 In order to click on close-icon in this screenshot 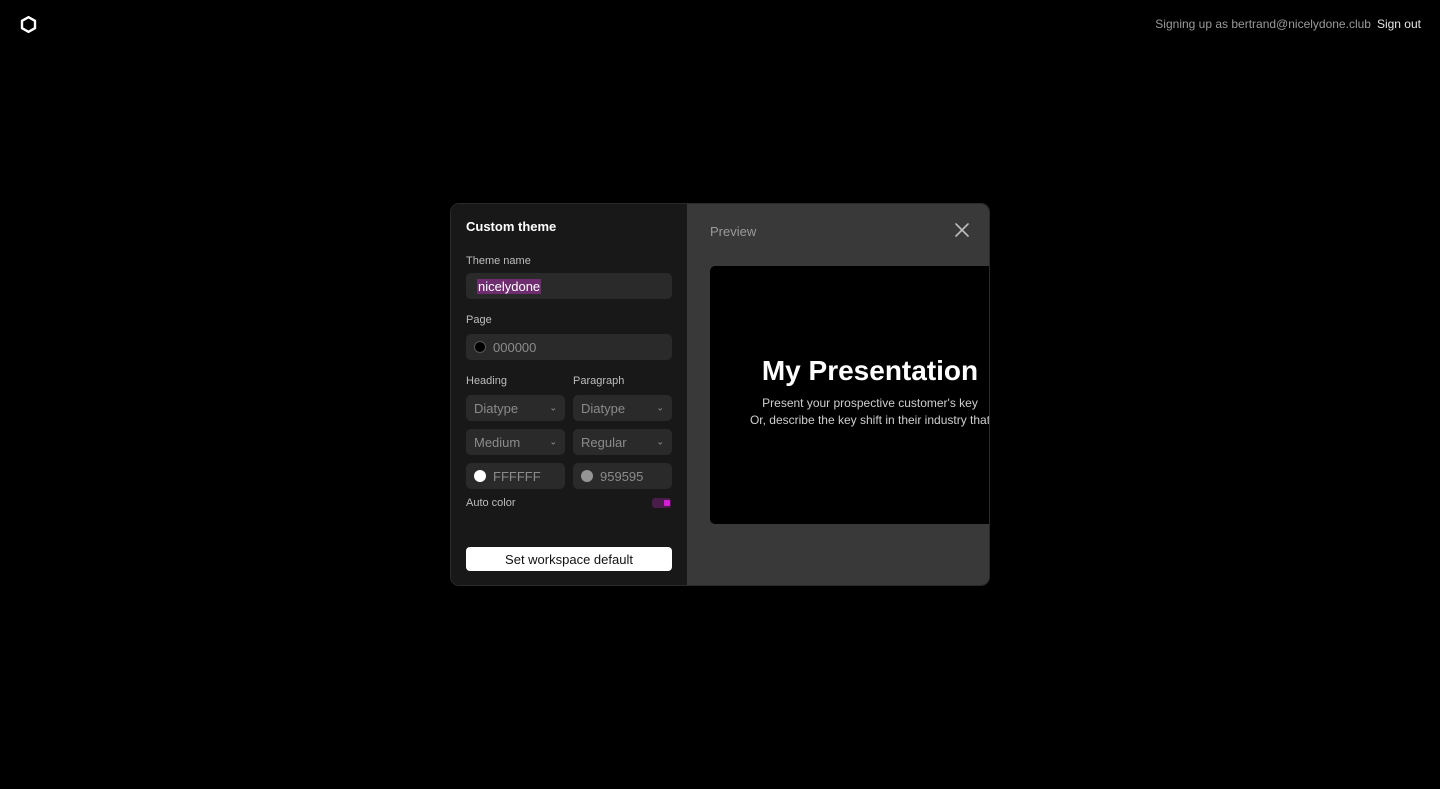, I will do `click(962, 230)`.